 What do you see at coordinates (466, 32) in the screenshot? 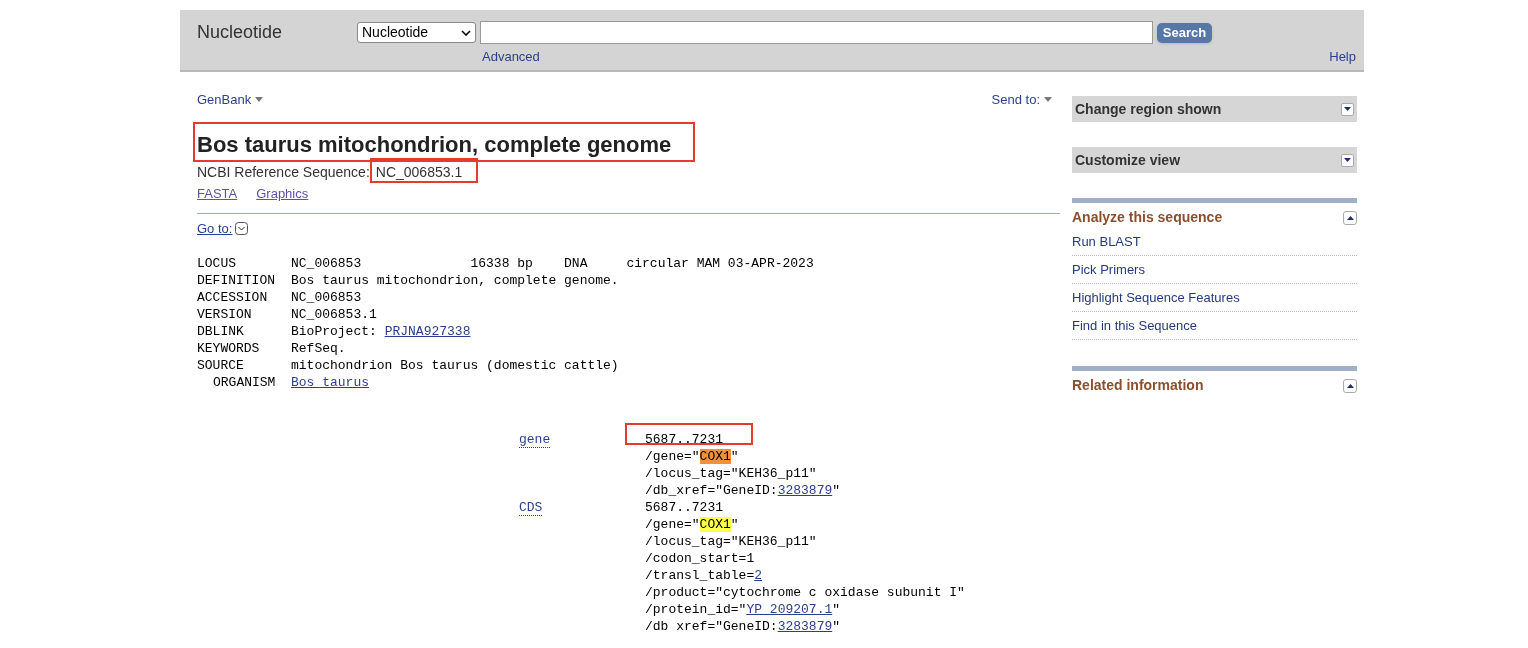
I see `chevron-down-icon` at bounding box center [466, 32].